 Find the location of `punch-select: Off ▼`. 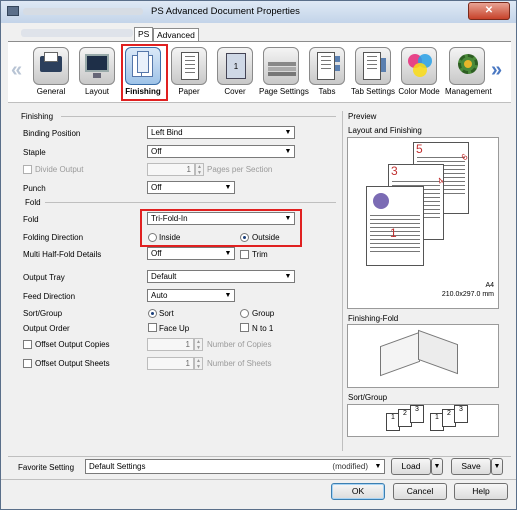

punch-select: Off ▼ is located at coordinates (191, 187).